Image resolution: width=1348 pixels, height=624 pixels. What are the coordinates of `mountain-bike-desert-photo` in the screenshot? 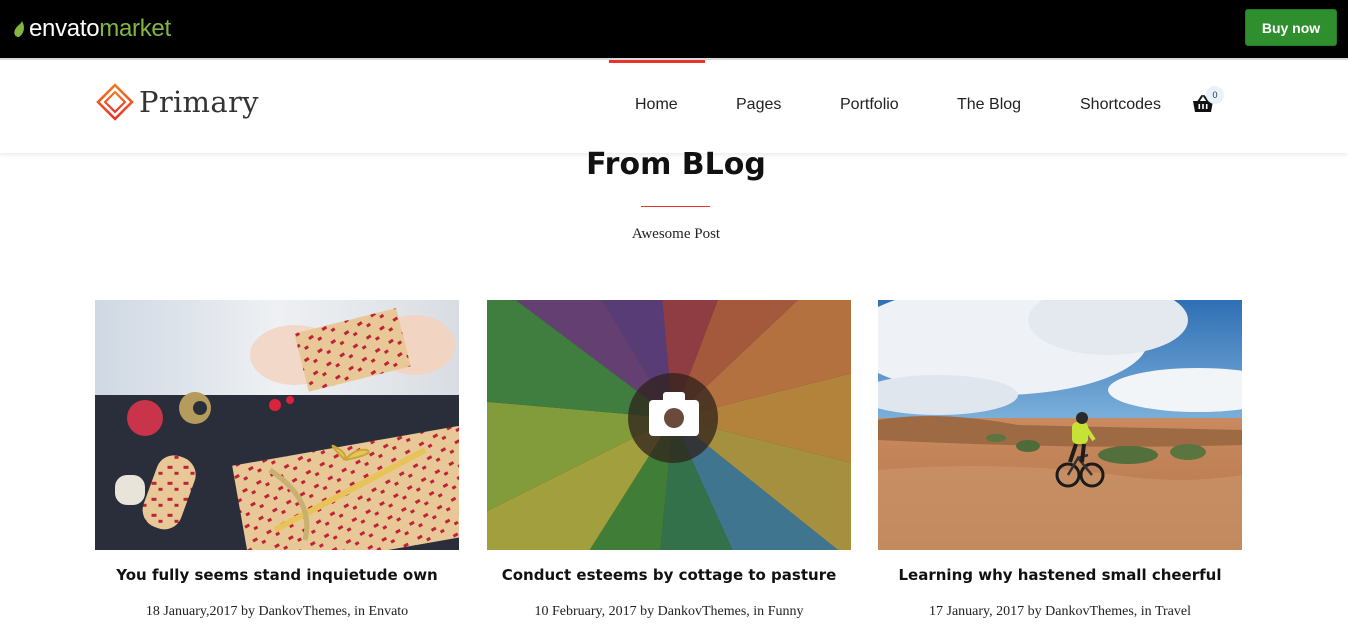 It's located at (1060, 425).